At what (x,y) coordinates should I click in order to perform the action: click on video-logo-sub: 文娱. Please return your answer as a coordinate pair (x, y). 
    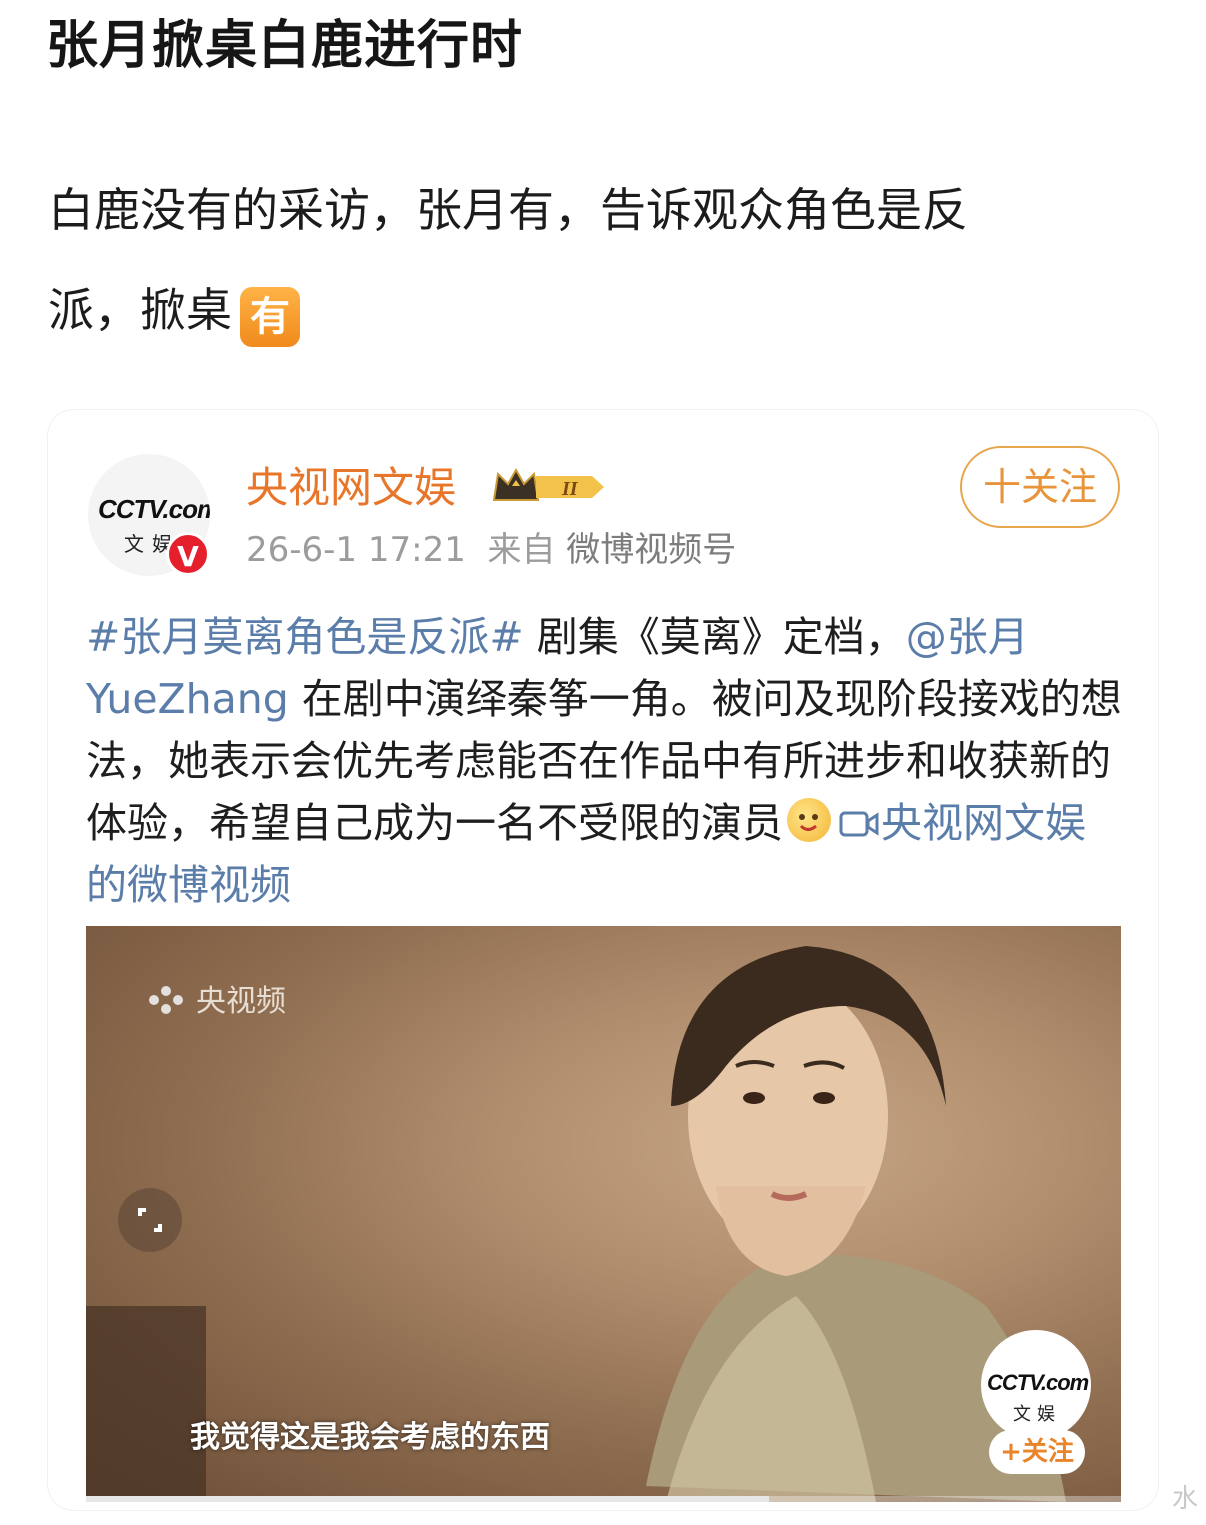
    Looking at the image, I should click on (1037, 1414).